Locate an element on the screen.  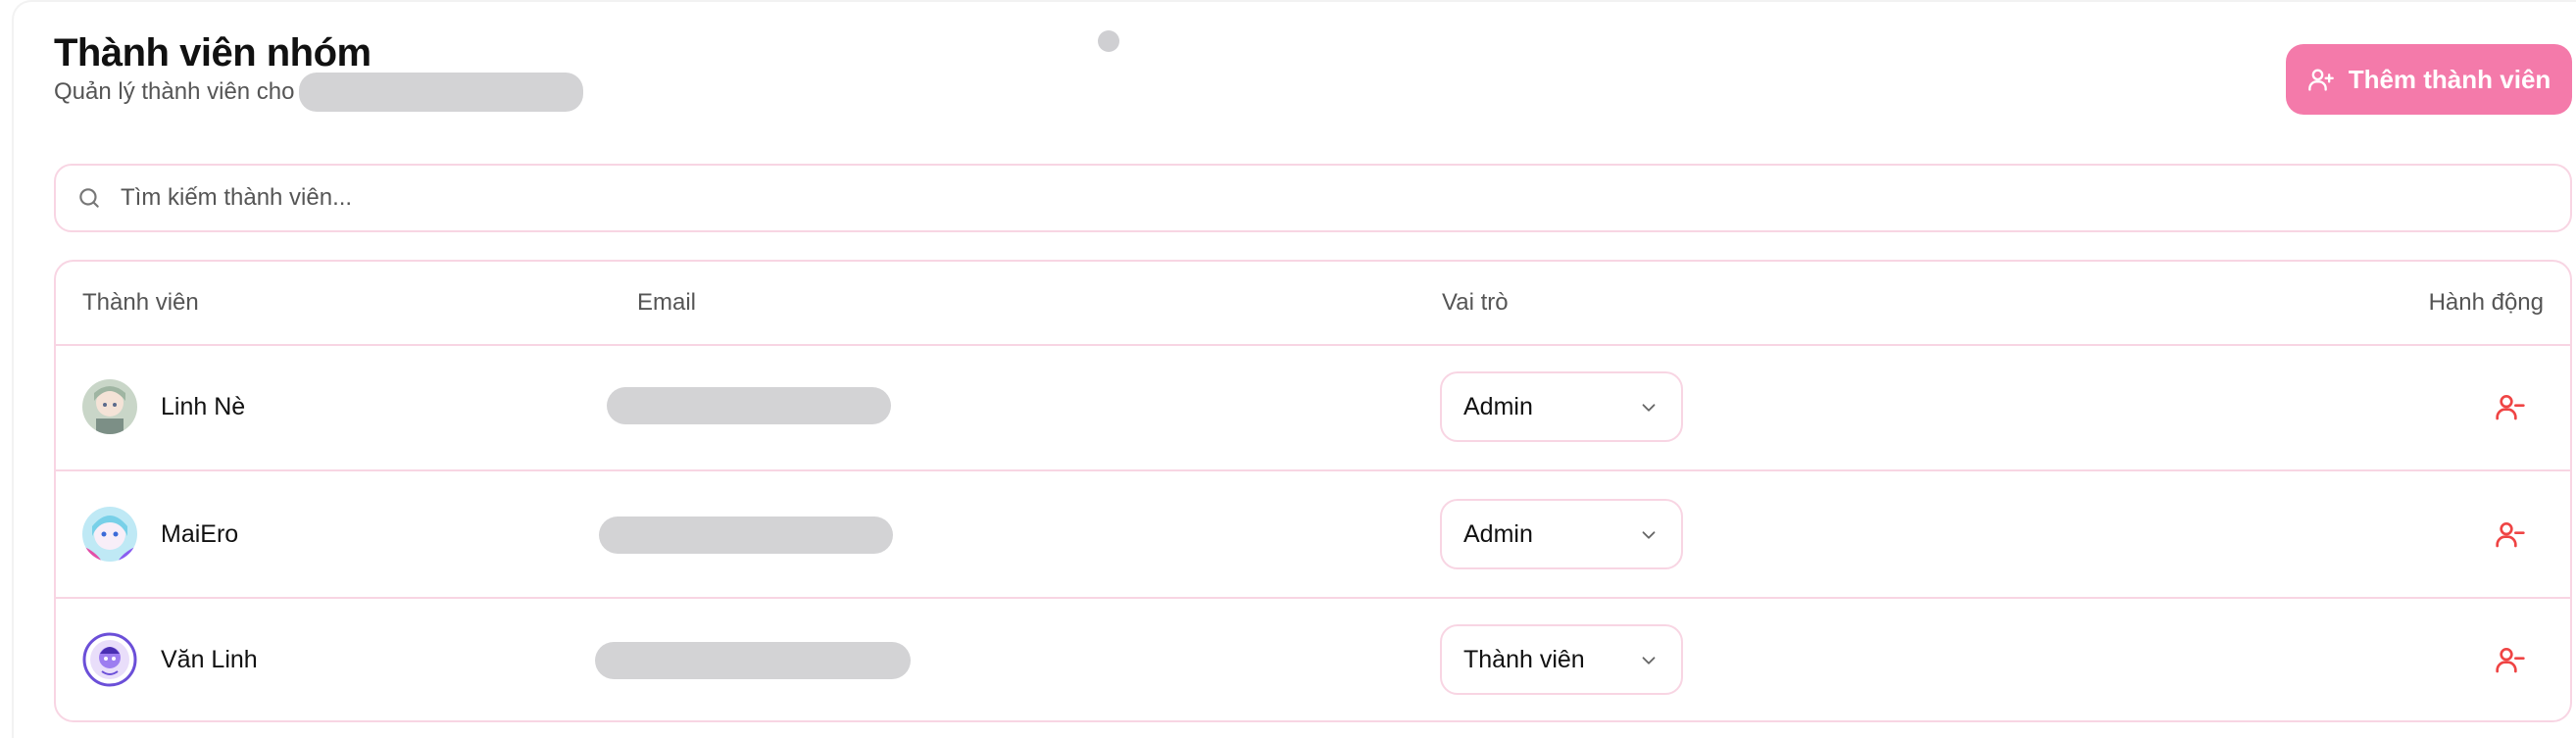
search-icon is located at coordinates (89, 198).